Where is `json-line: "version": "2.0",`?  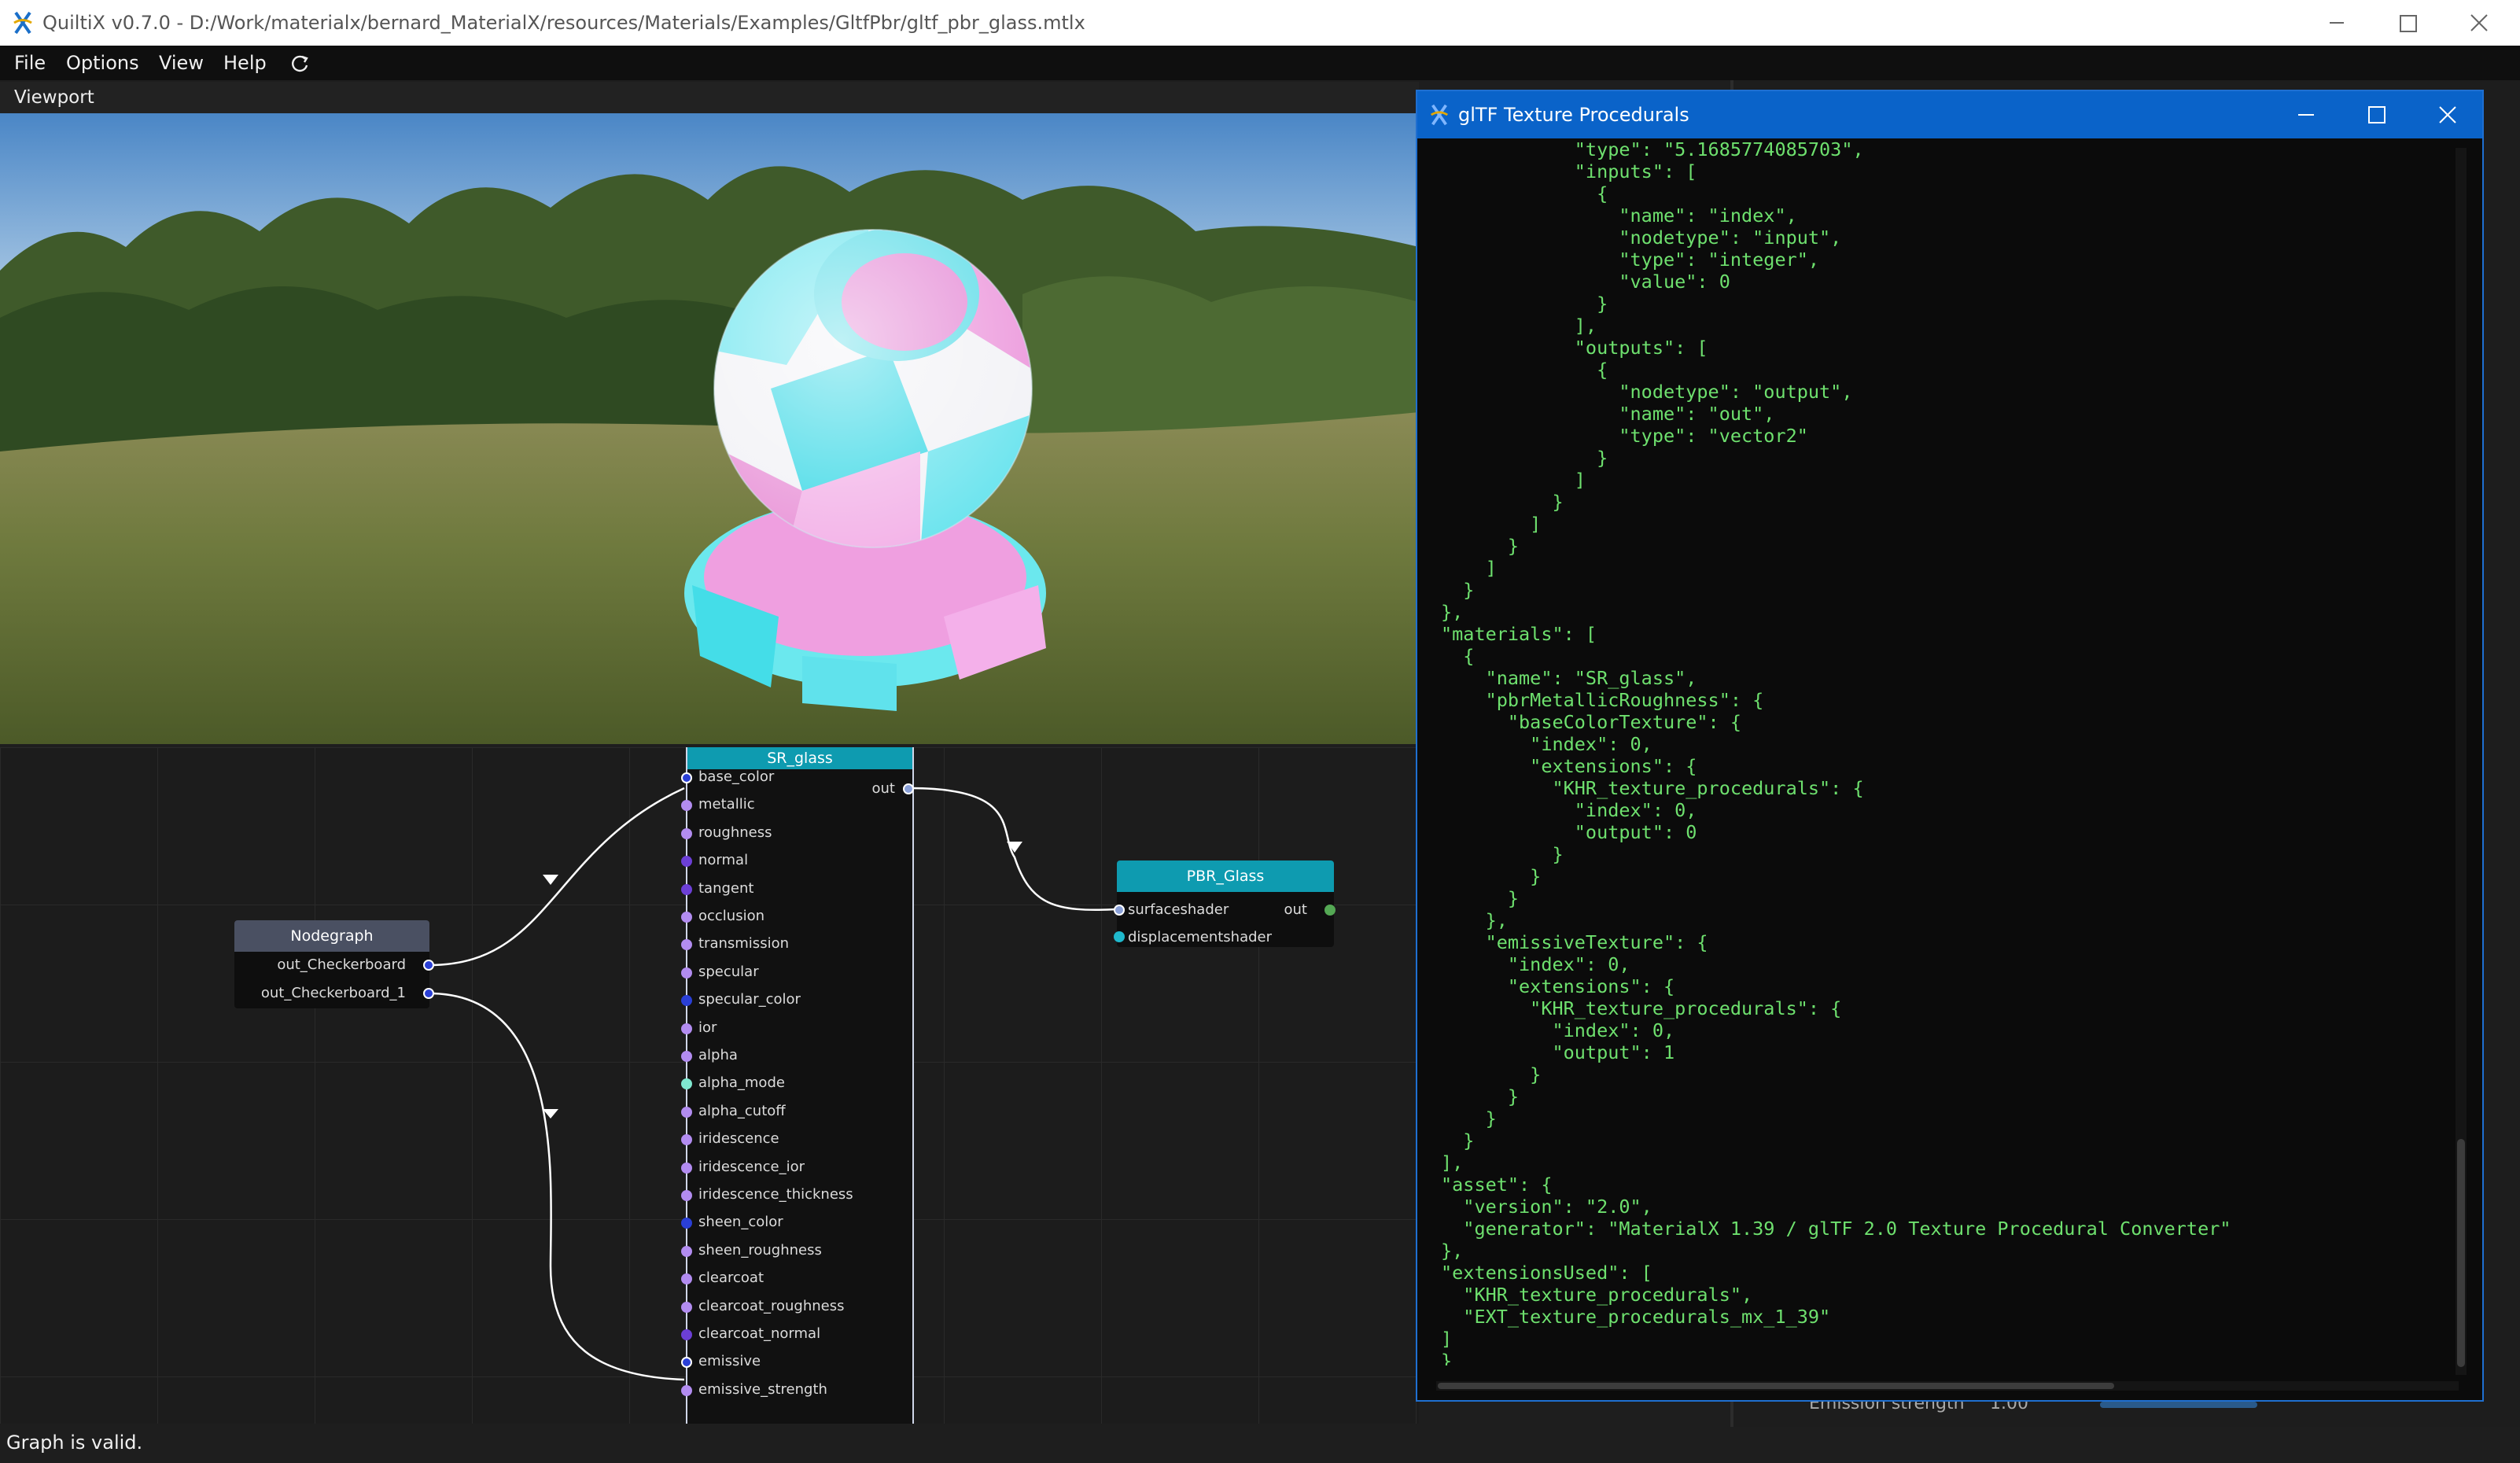
json-line: "version": "2.0", is located at coordinates (1546, 1207).